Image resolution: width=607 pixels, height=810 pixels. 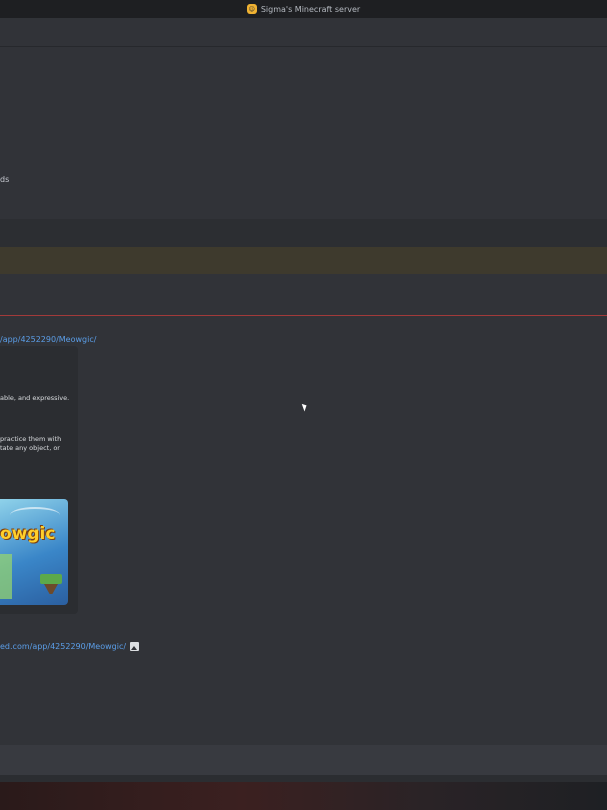 What do you see at coordinates (6, 576) in the screenshot?
I see `thumbnail-foliage` at bounding box center [6, 576].